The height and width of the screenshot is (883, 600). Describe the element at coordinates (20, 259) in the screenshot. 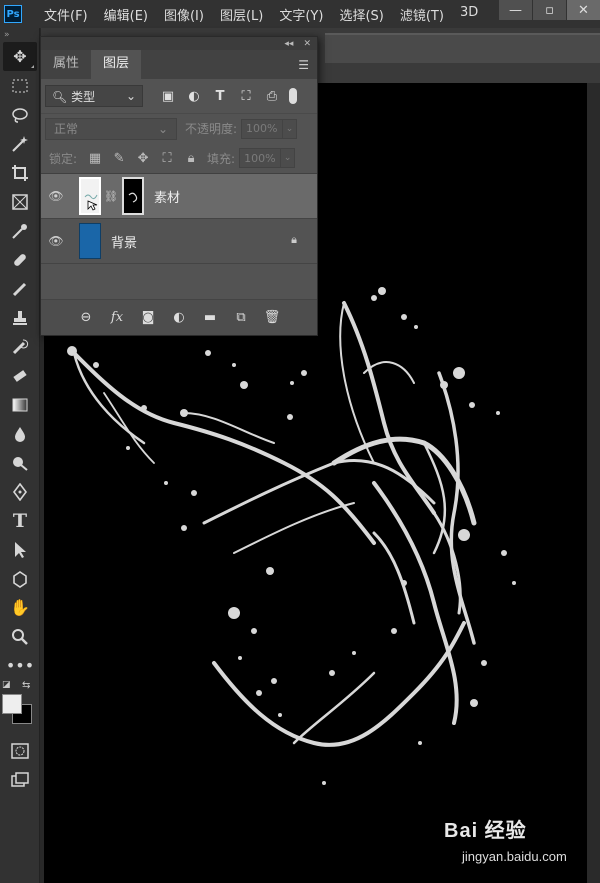

I see `healing-brush-tool-icon` at that location.